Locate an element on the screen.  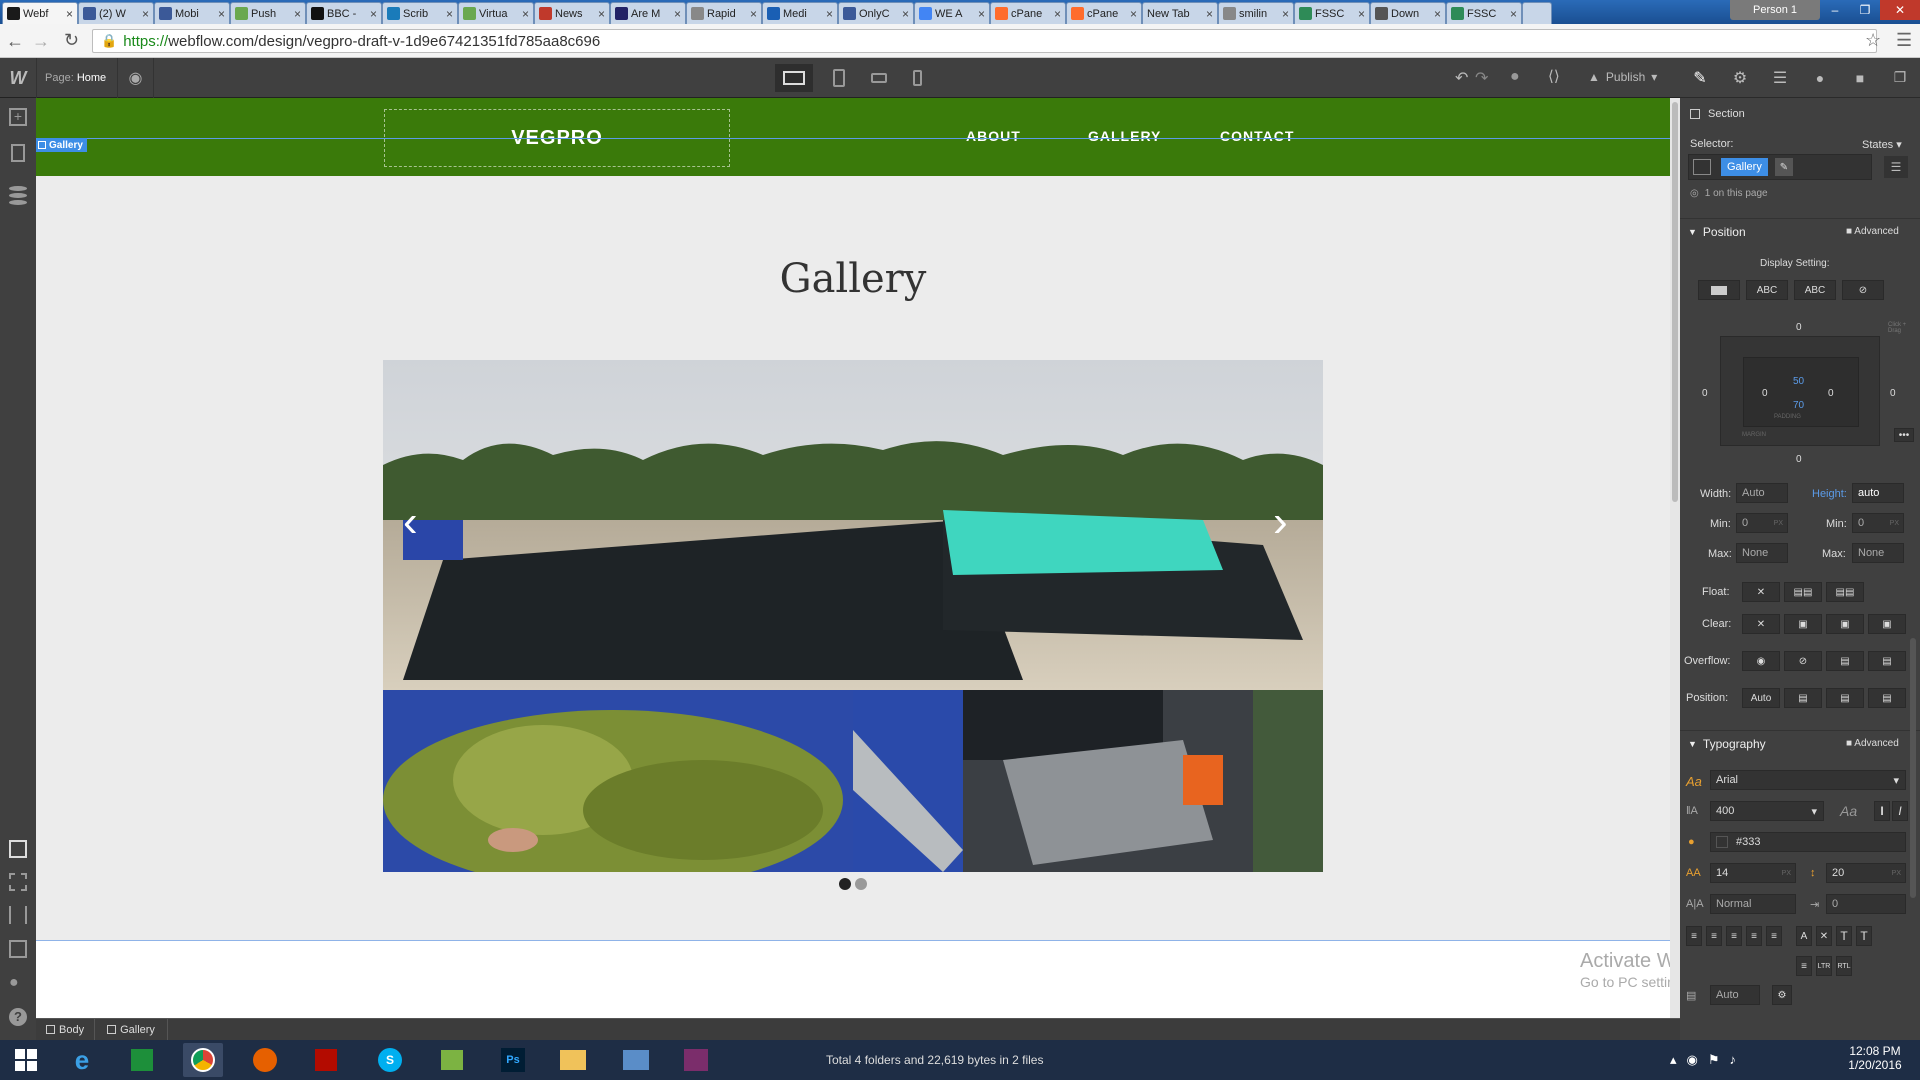
display-block-button is located at coordinates (1719, 290).